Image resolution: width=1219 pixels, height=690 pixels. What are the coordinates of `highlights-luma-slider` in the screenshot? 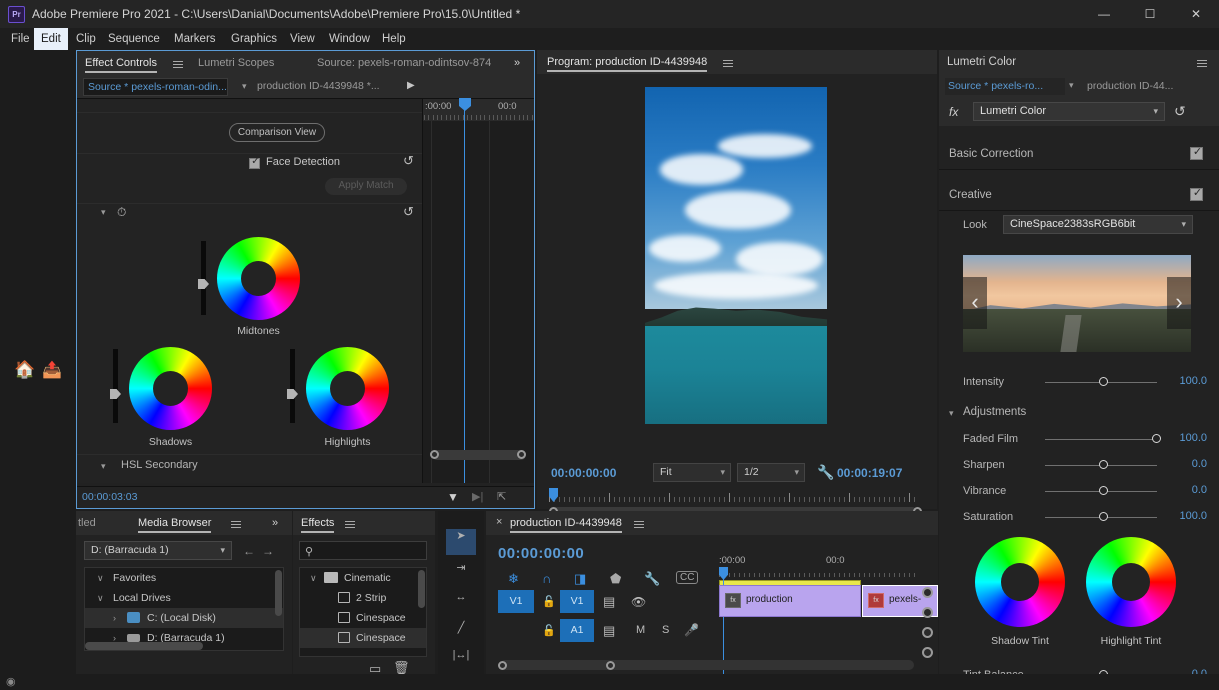 It's located at (292, 386).